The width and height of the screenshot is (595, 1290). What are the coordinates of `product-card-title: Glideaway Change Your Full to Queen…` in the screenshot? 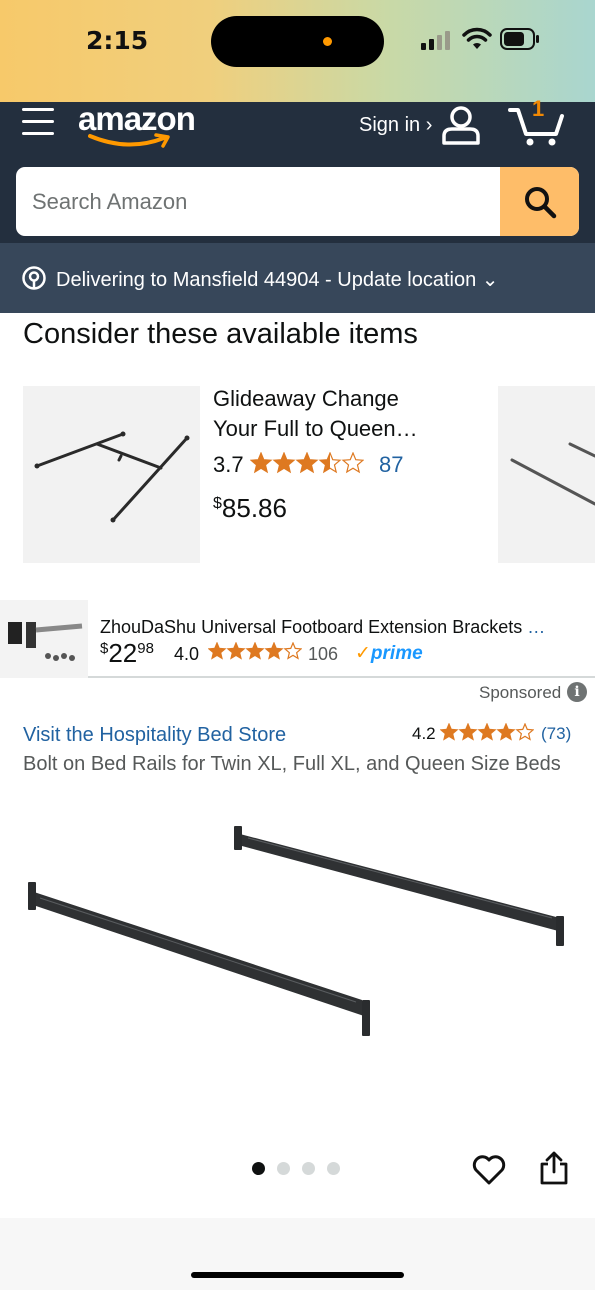 It's located at (333, 414).